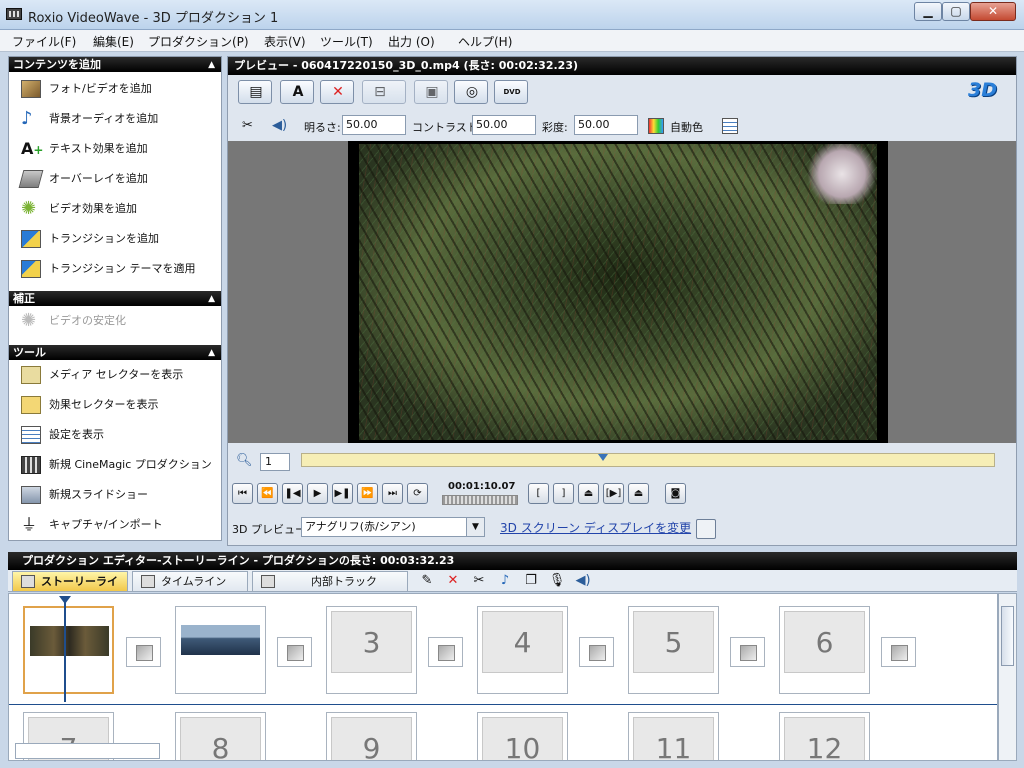 This screenshot has width=1024, height=768. I want to click on delete-button: ✕, so click(337, 92).